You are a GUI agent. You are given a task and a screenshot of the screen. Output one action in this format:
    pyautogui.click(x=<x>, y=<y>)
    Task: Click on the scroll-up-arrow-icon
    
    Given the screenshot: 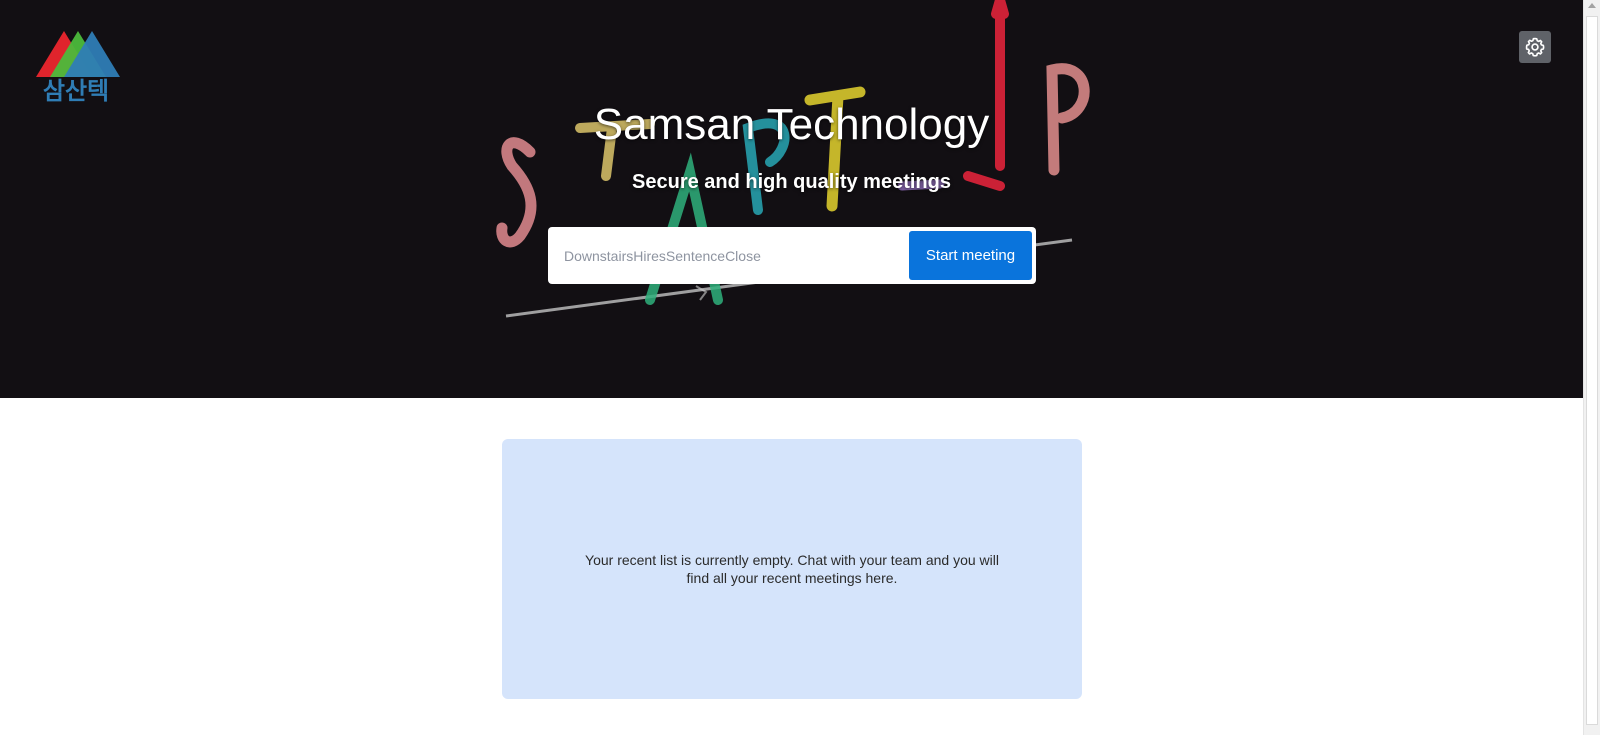 What is the action you would take?
    pyautogui.click(x=1592, y=5)
    